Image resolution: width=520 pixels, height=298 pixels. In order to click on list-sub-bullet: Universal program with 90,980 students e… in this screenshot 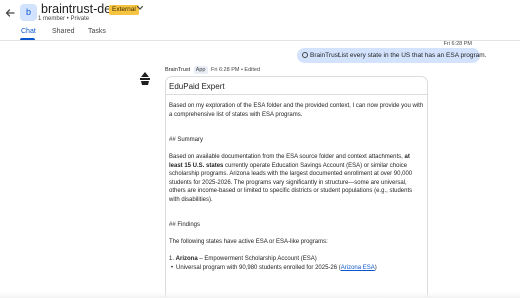, I will do `click(296, 268)`.